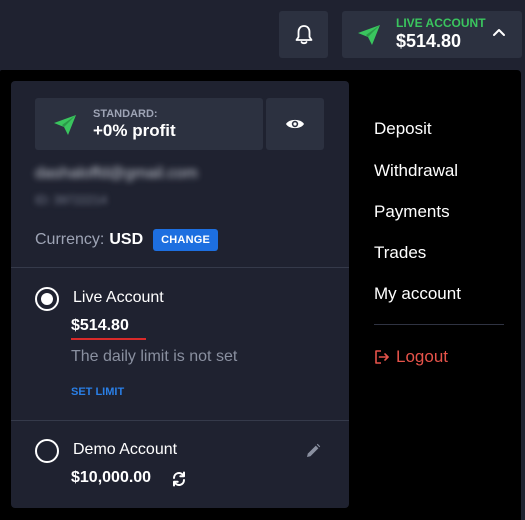 The height and width of the screenshot is (520, 525). I want to click on menu-item-deposit: Deposit, so click(403, 129).